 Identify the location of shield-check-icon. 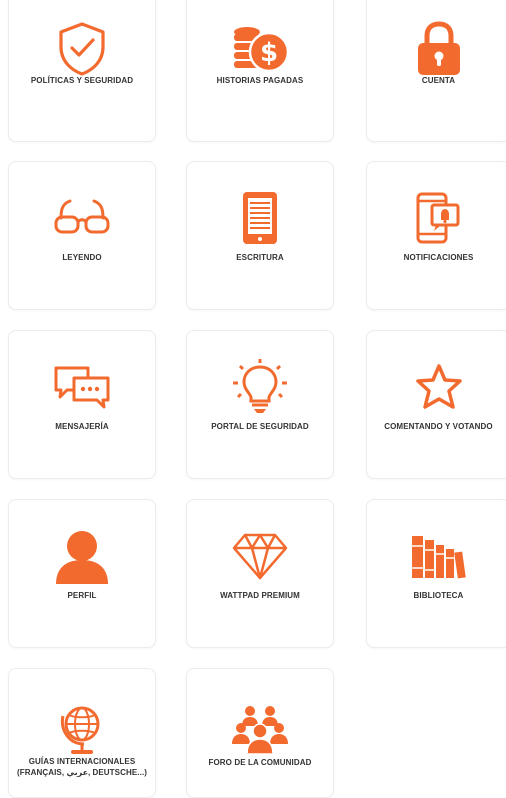
(82, 49).